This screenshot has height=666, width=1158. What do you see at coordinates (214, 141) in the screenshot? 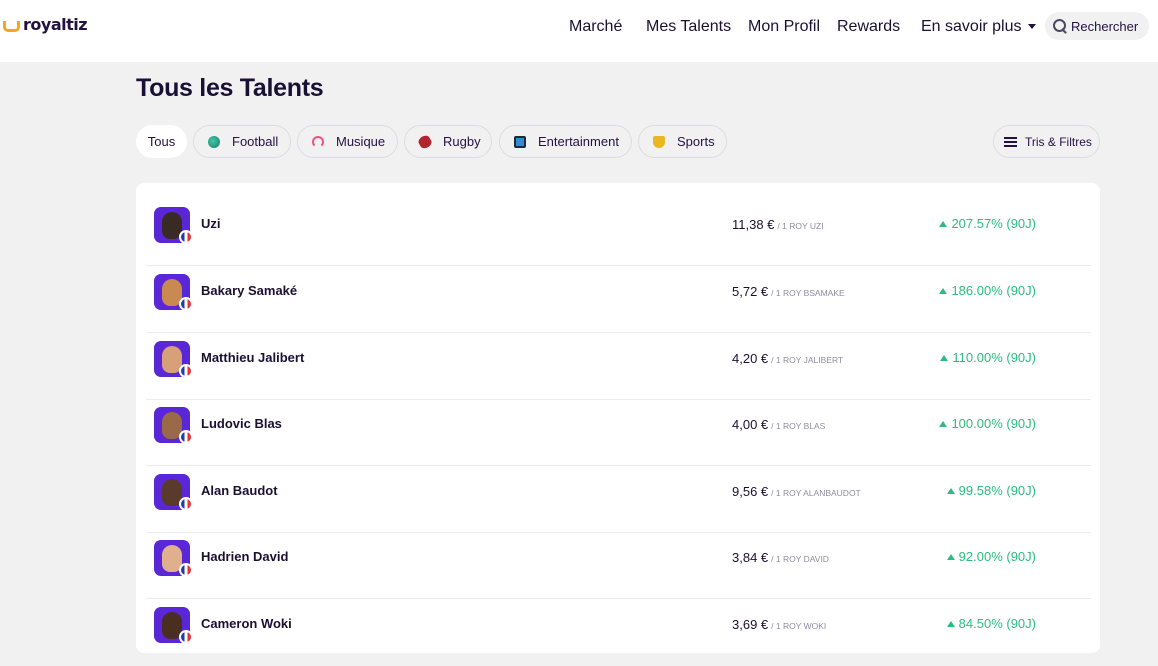
I see `football-icon` at bounding box center [214, 141].